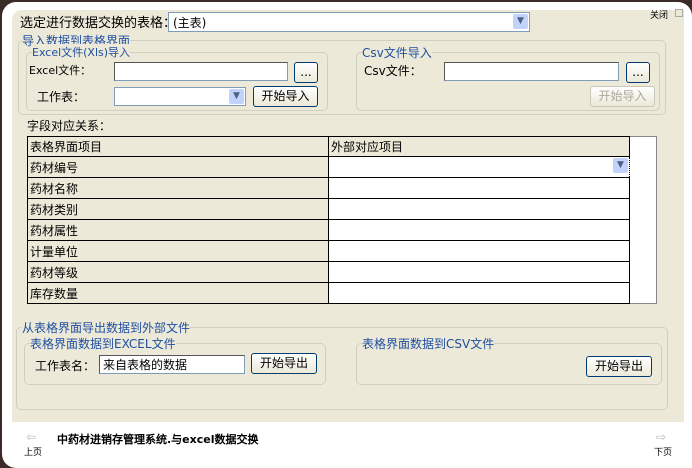 The height and width of the screenshot is (468, 692). What do you see at coordinates (103, 343) in the screenshot?
I see `excel-export-title: 表格界面数据到EXCEL文件` at bounding box center [103, 343].